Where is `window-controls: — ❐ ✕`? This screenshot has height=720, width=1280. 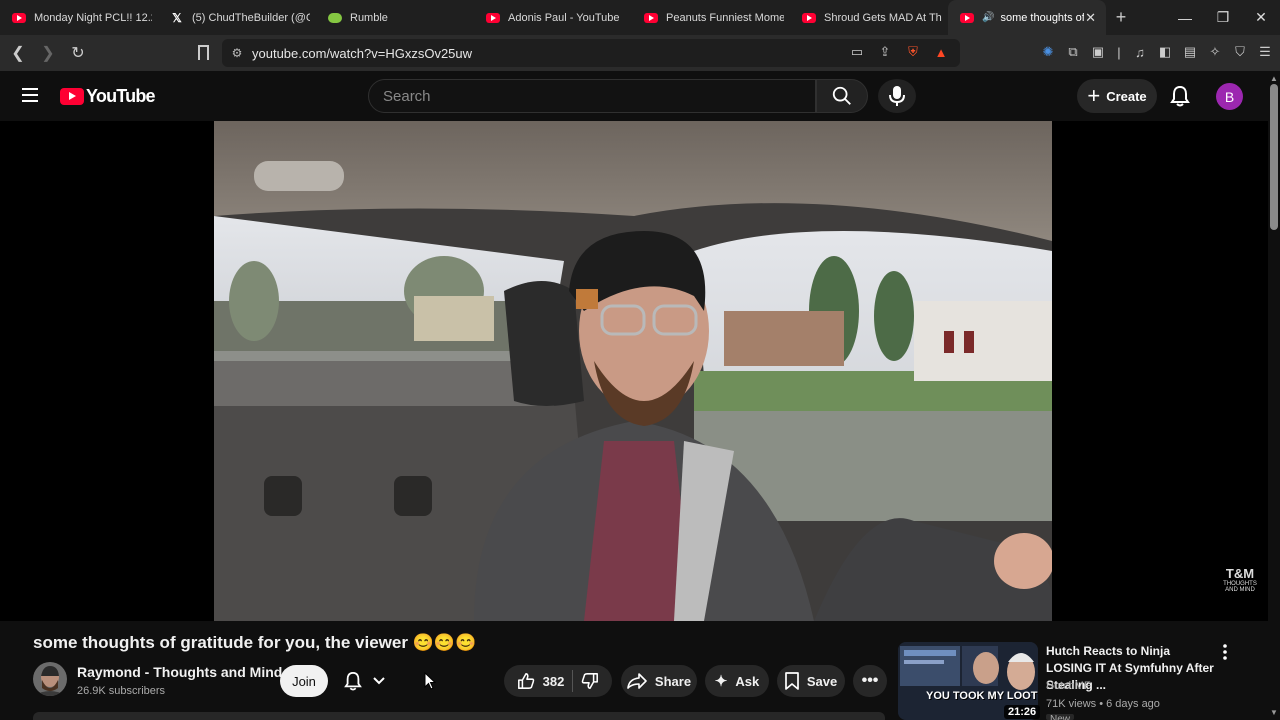
window-controls: — ❐ ✕ is located at coordinates (1223, 17).